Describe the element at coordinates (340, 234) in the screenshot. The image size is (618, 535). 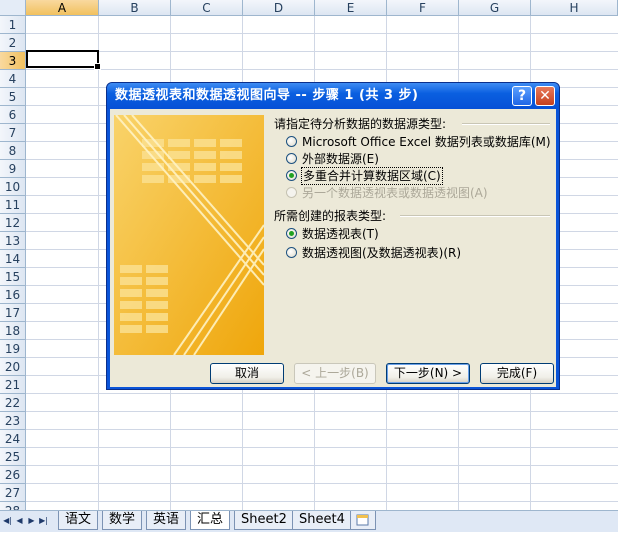
I see `report-option-pivot-table-label: 数据透视表(T)` at that location.